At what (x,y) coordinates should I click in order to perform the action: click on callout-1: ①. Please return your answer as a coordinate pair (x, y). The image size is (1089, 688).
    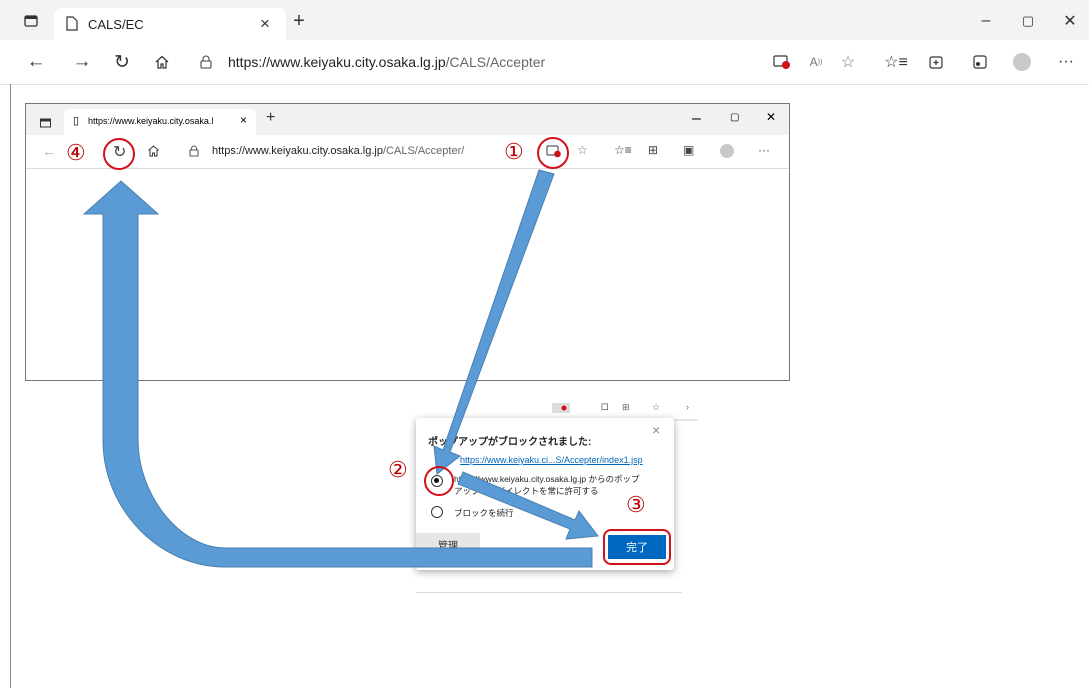
    Looking at the image, I should click on (514, 152).